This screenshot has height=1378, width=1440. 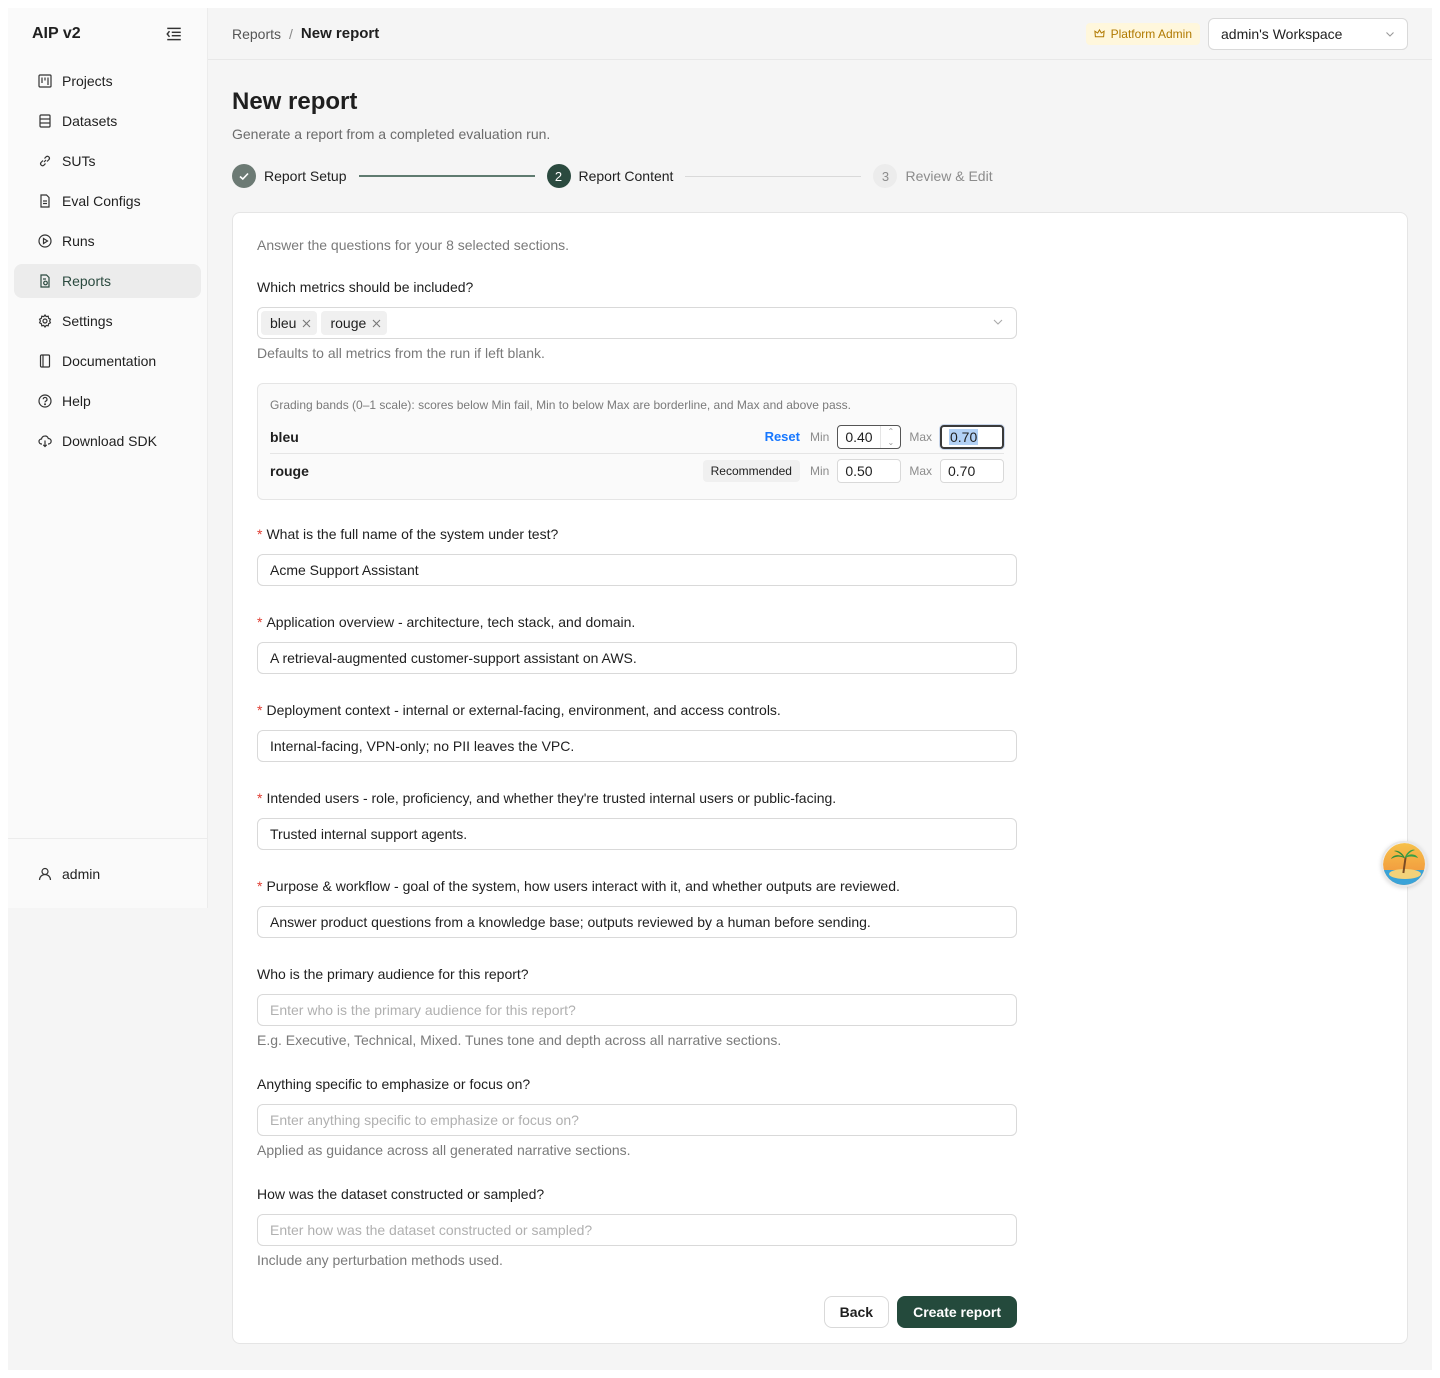 I want to click on number-stepper: ⌃ ⌄, so click(x=890, y=436).